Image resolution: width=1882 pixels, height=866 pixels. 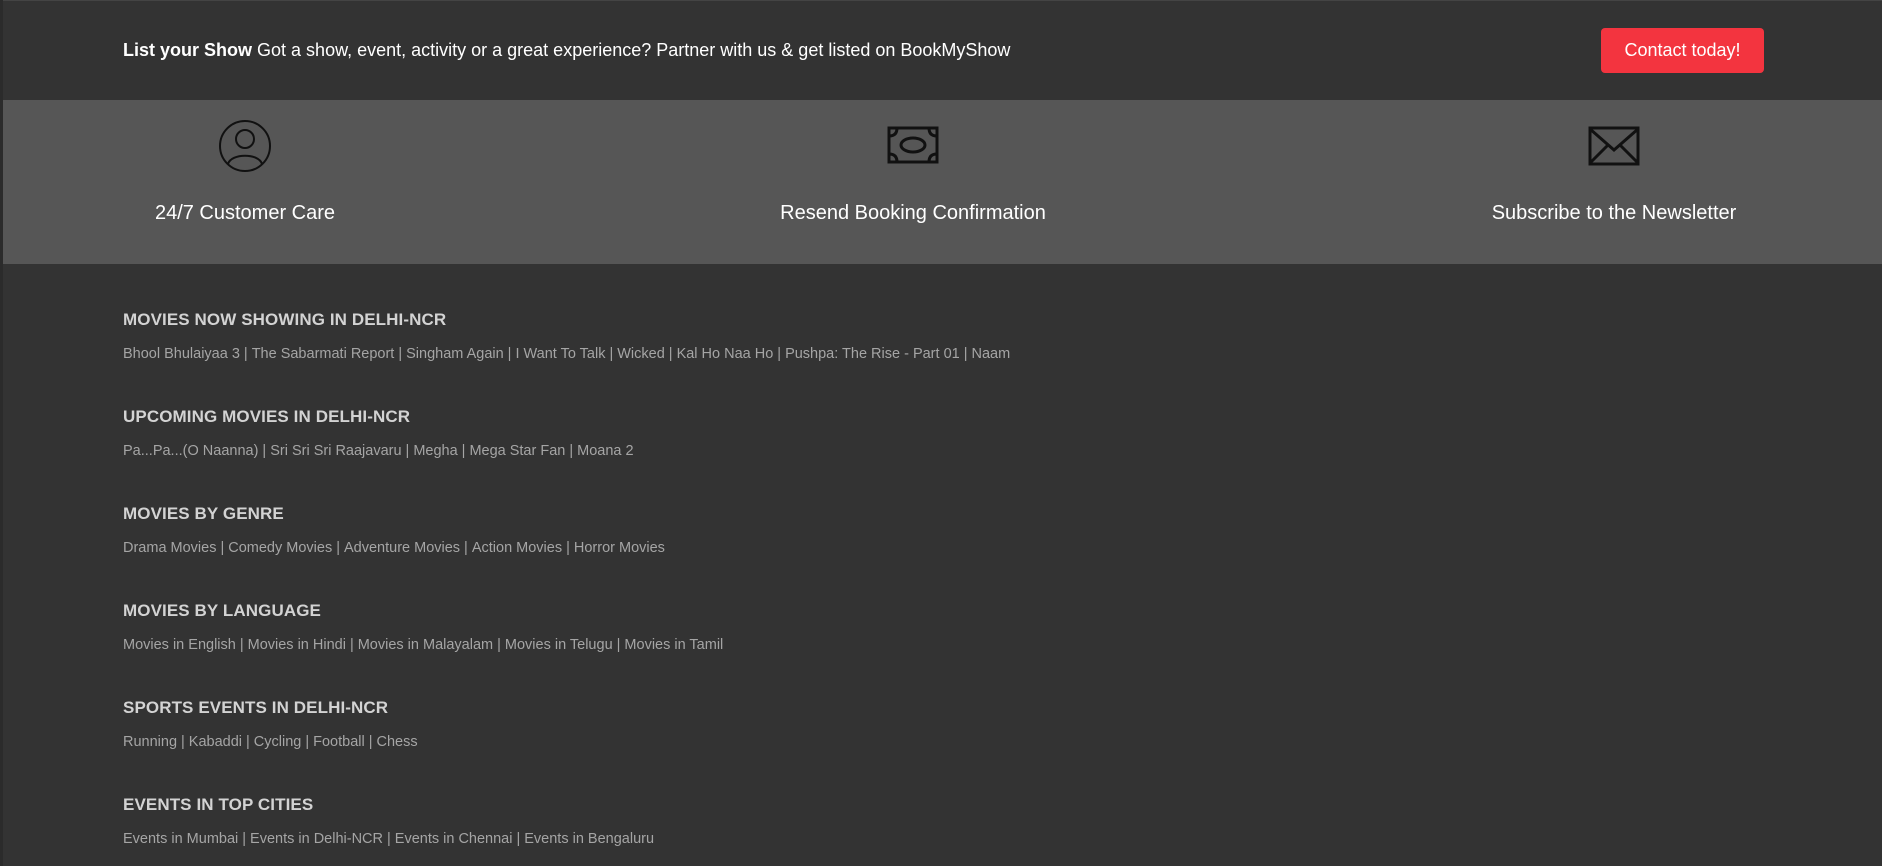 What do you see at coordinates (181, 354) in the screenshot?
I see `footer-link: Bhool Bhulaiyaa 3` at bounding box center [181, 354].